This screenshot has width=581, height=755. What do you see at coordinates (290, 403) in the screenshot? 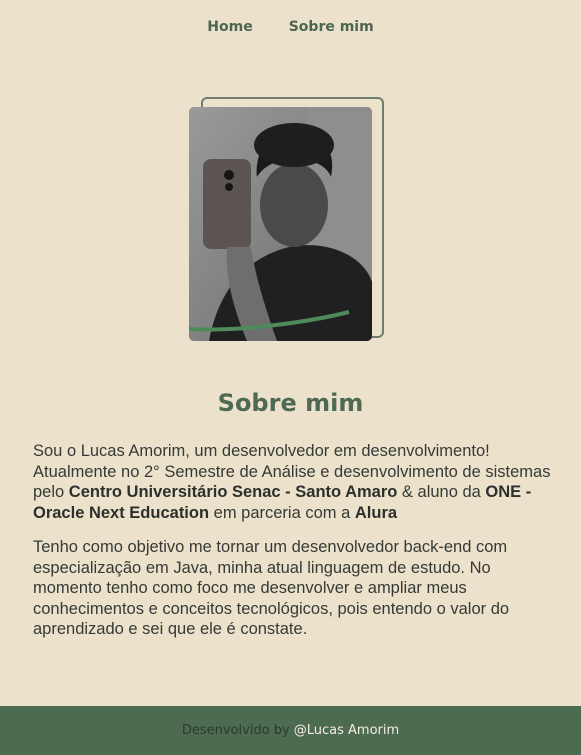
I see `section-title: Sobre mim` at bounding box center [290, 403].